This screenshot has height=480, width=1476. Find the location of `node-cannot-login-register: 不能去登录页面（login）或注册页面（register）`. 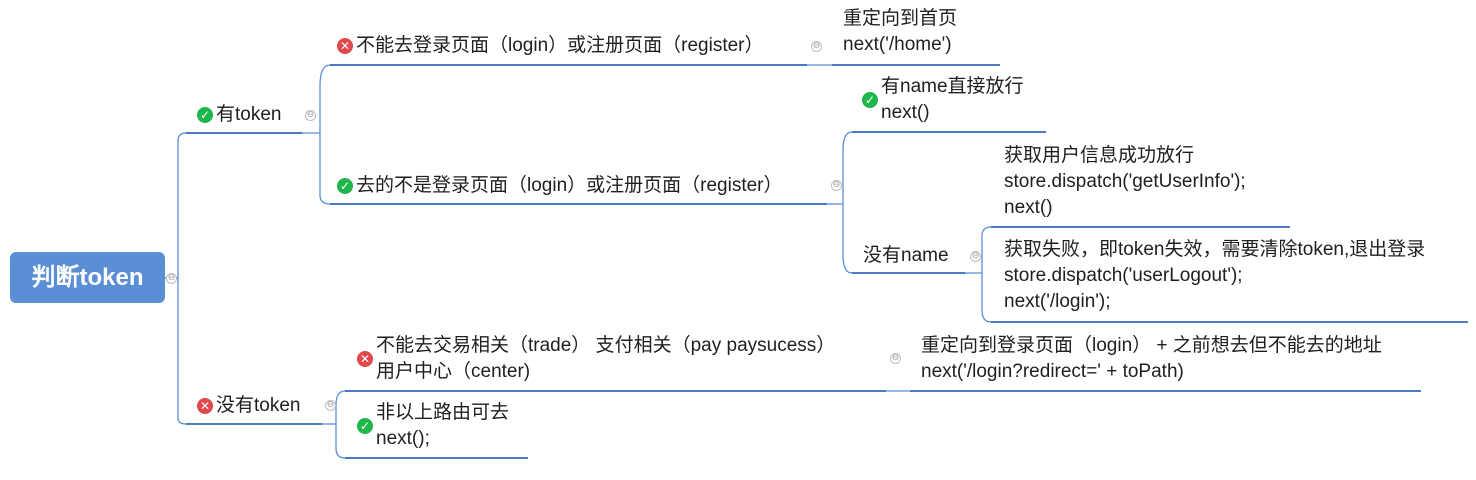

node-cannot-login-register: 不能去登录页面（login）或注册页面（register） is located at coordinates (560, 46).